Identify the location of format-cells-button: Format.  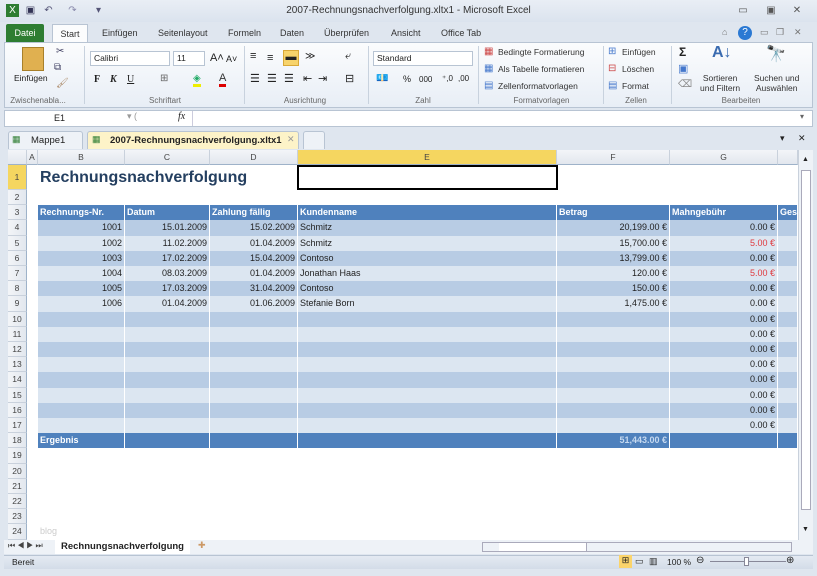
(635, 86).